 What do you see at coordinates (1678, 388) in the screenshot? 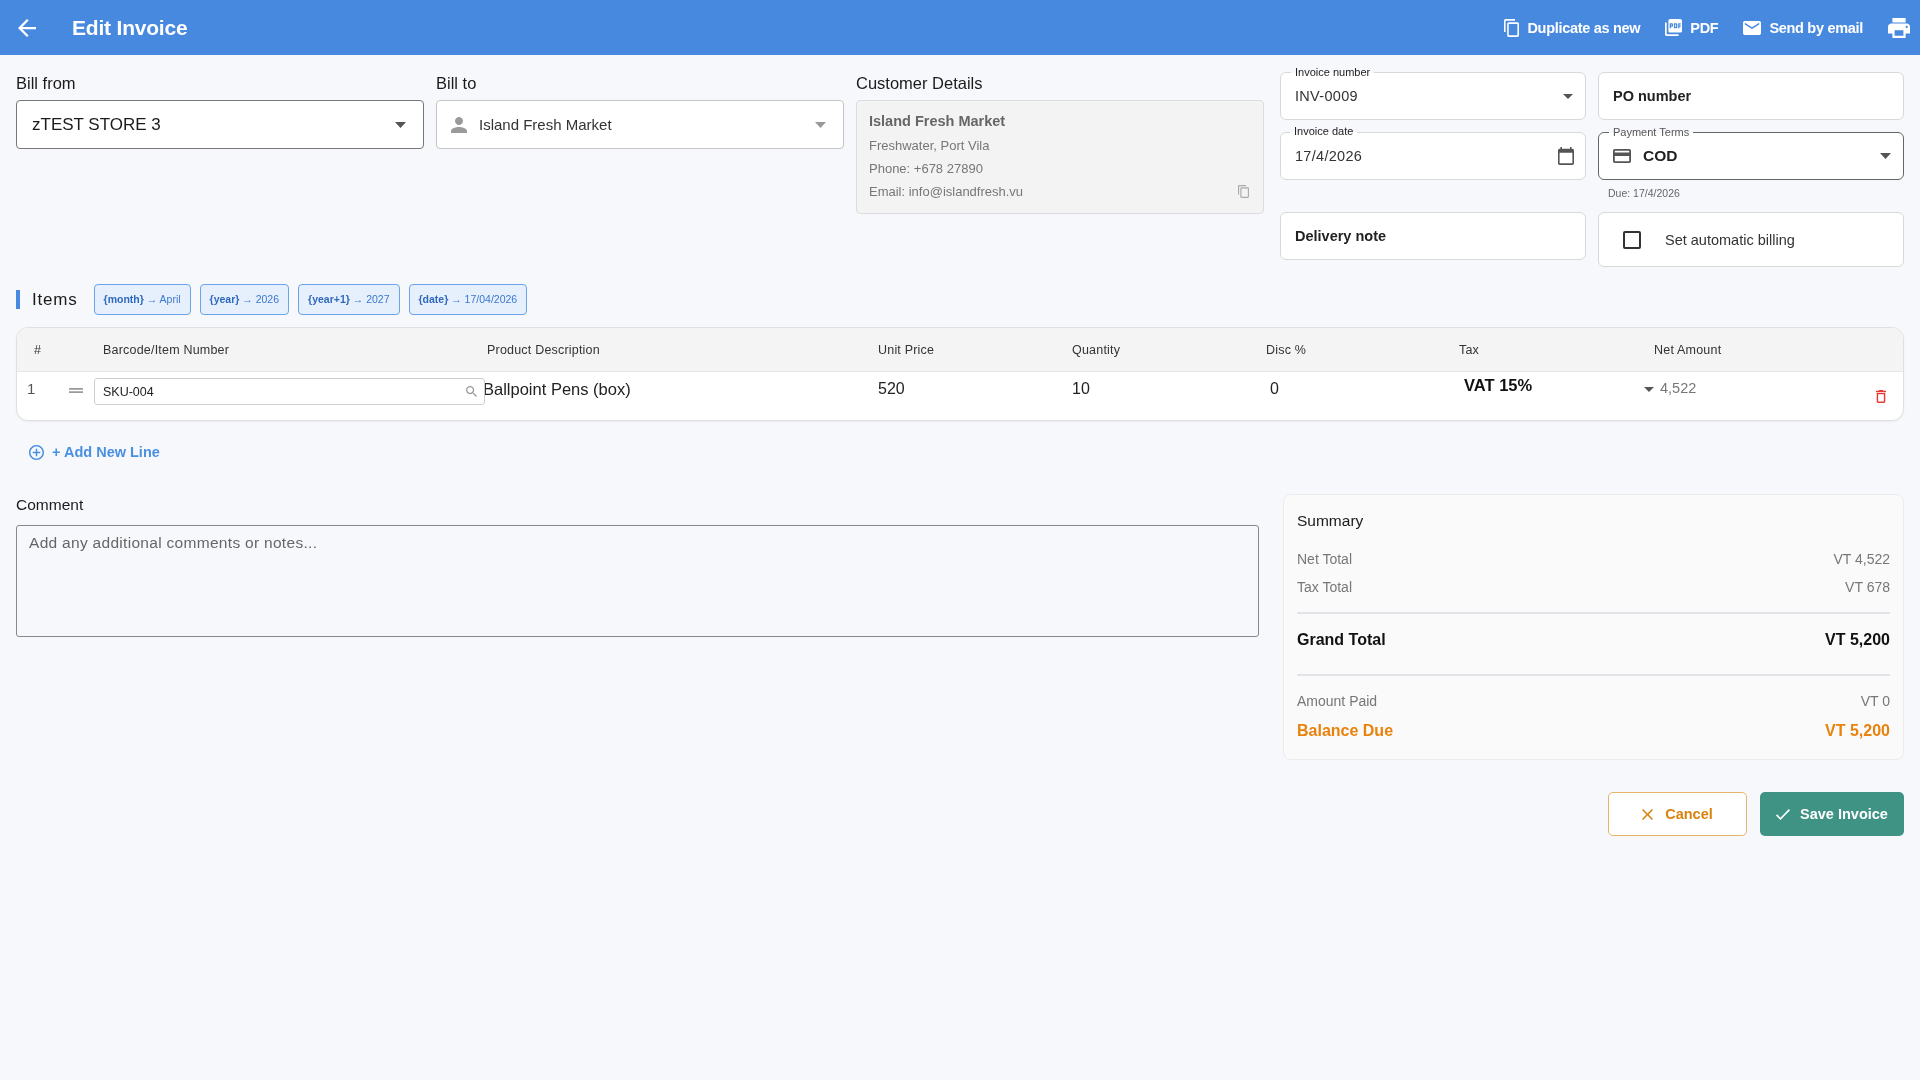
I see `table-cell-text: 4,522` at bounding box center [1678, 388].